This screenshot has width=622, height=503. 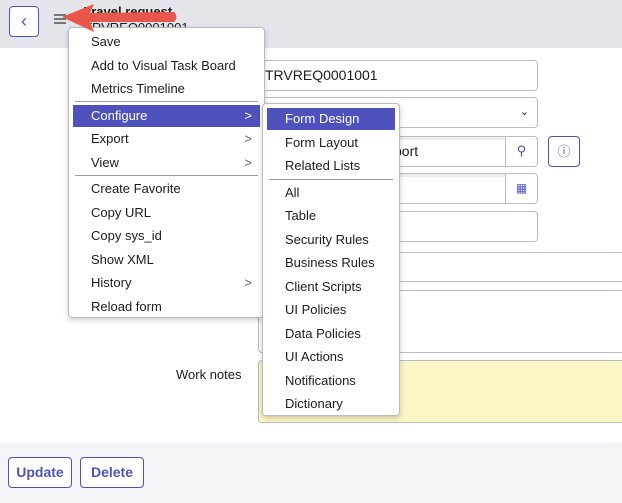 What do you see at coordinates (166, 283) in the screenshot?
I see `menu-item-history: History >` at bounding box center [166, 283].